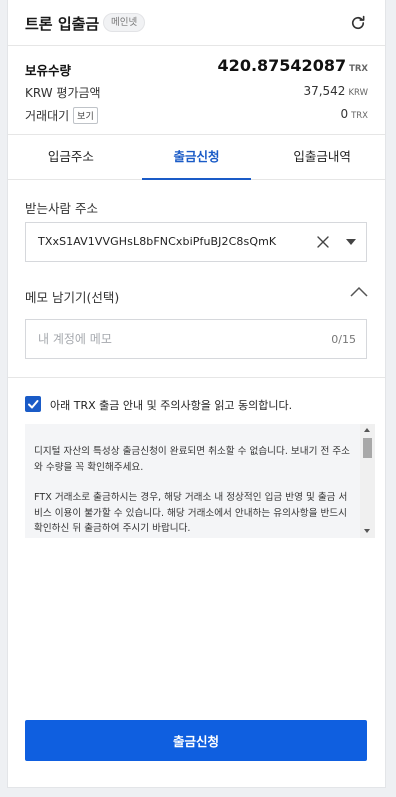  I want to click on memo-toggle: 메모 남기기(선택), so click(196, 295).